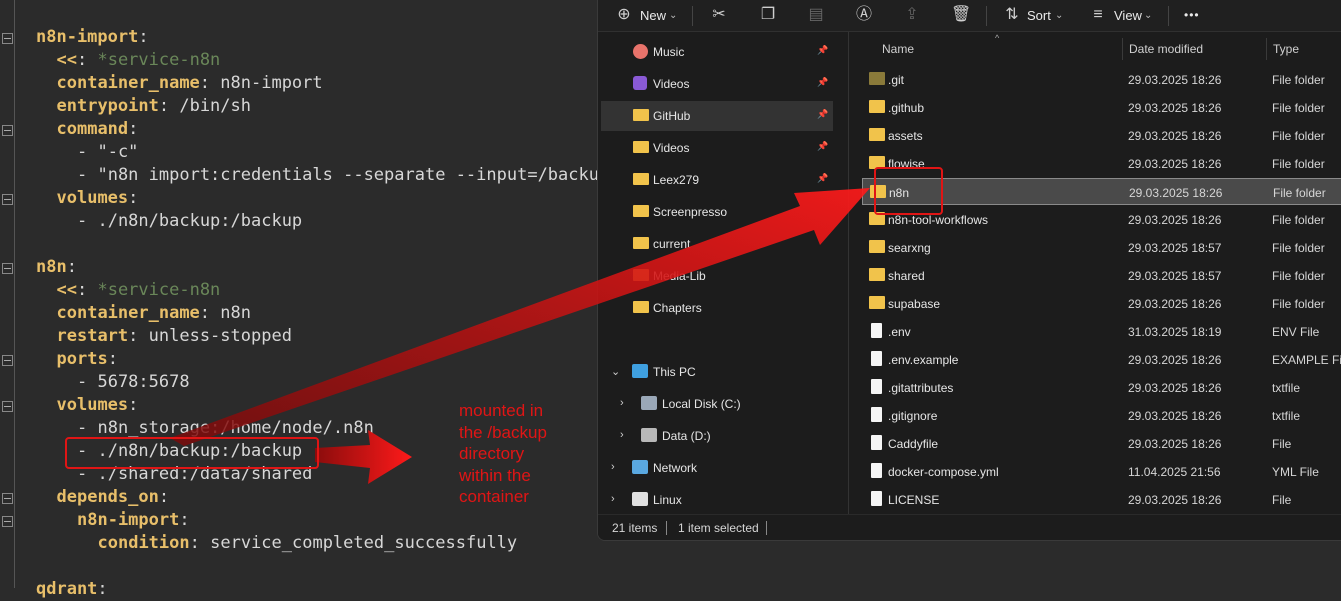  I want to click on code-line: container_name: n8n-import, so click(190, 83).